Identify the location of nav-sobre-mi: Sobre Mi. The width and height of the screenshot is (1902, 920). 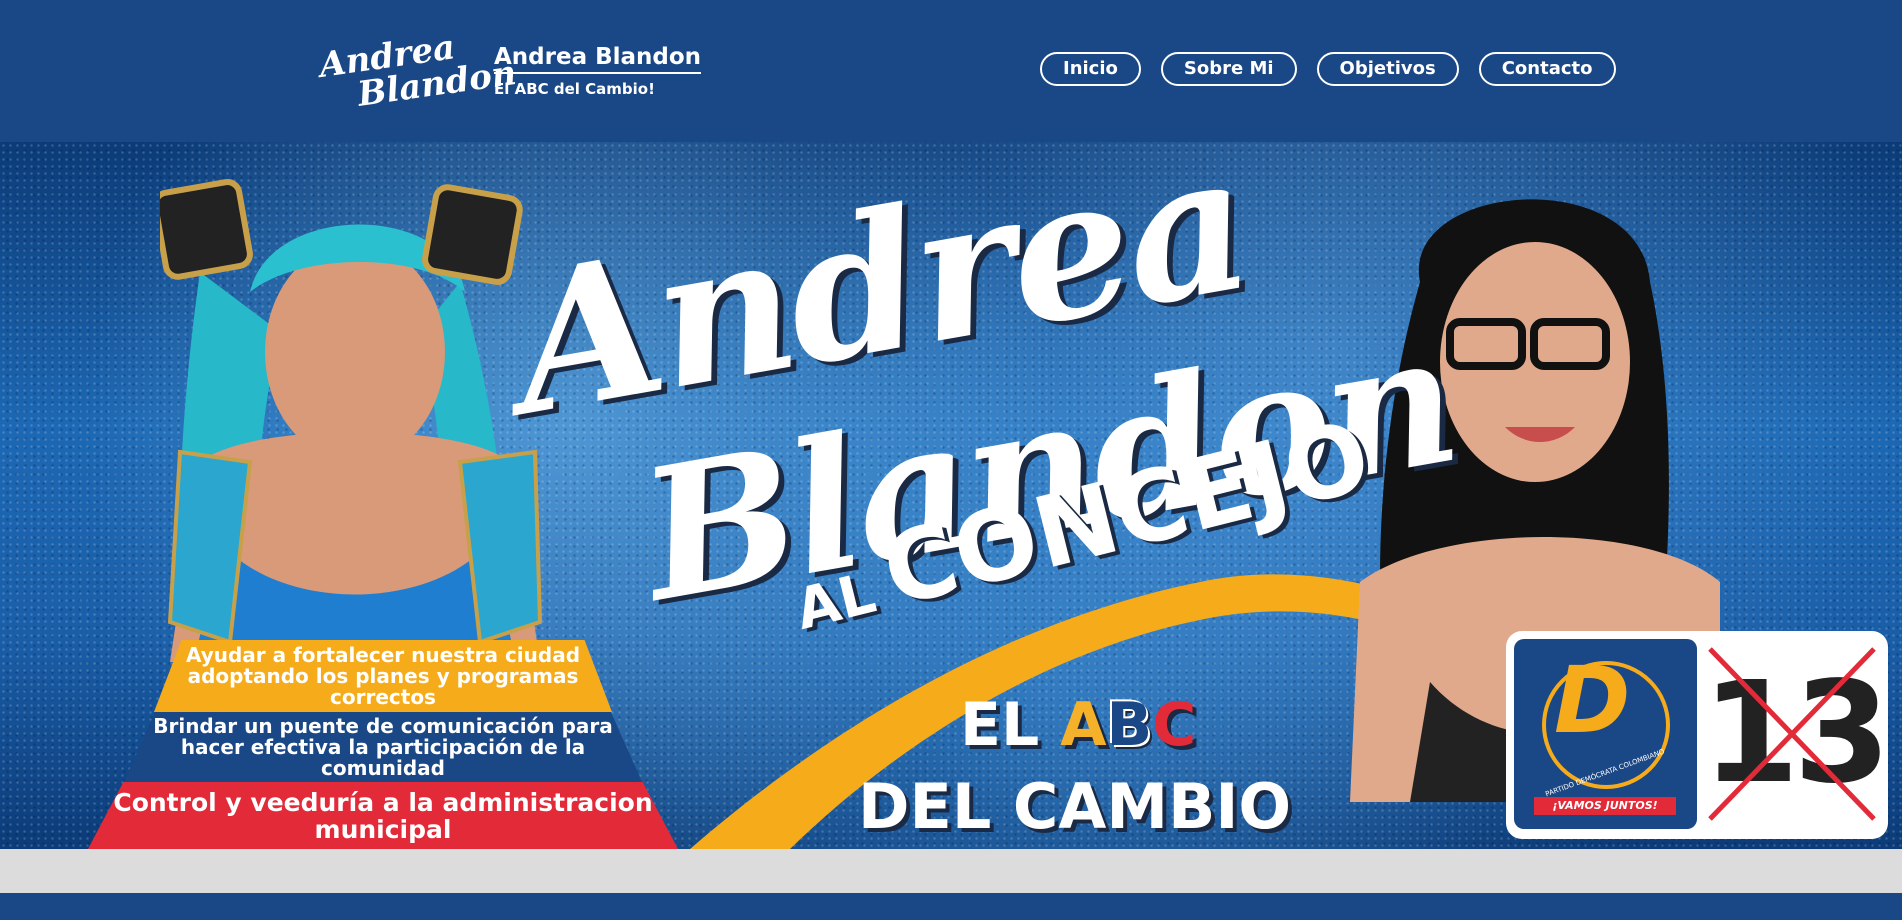
(1228, 69).